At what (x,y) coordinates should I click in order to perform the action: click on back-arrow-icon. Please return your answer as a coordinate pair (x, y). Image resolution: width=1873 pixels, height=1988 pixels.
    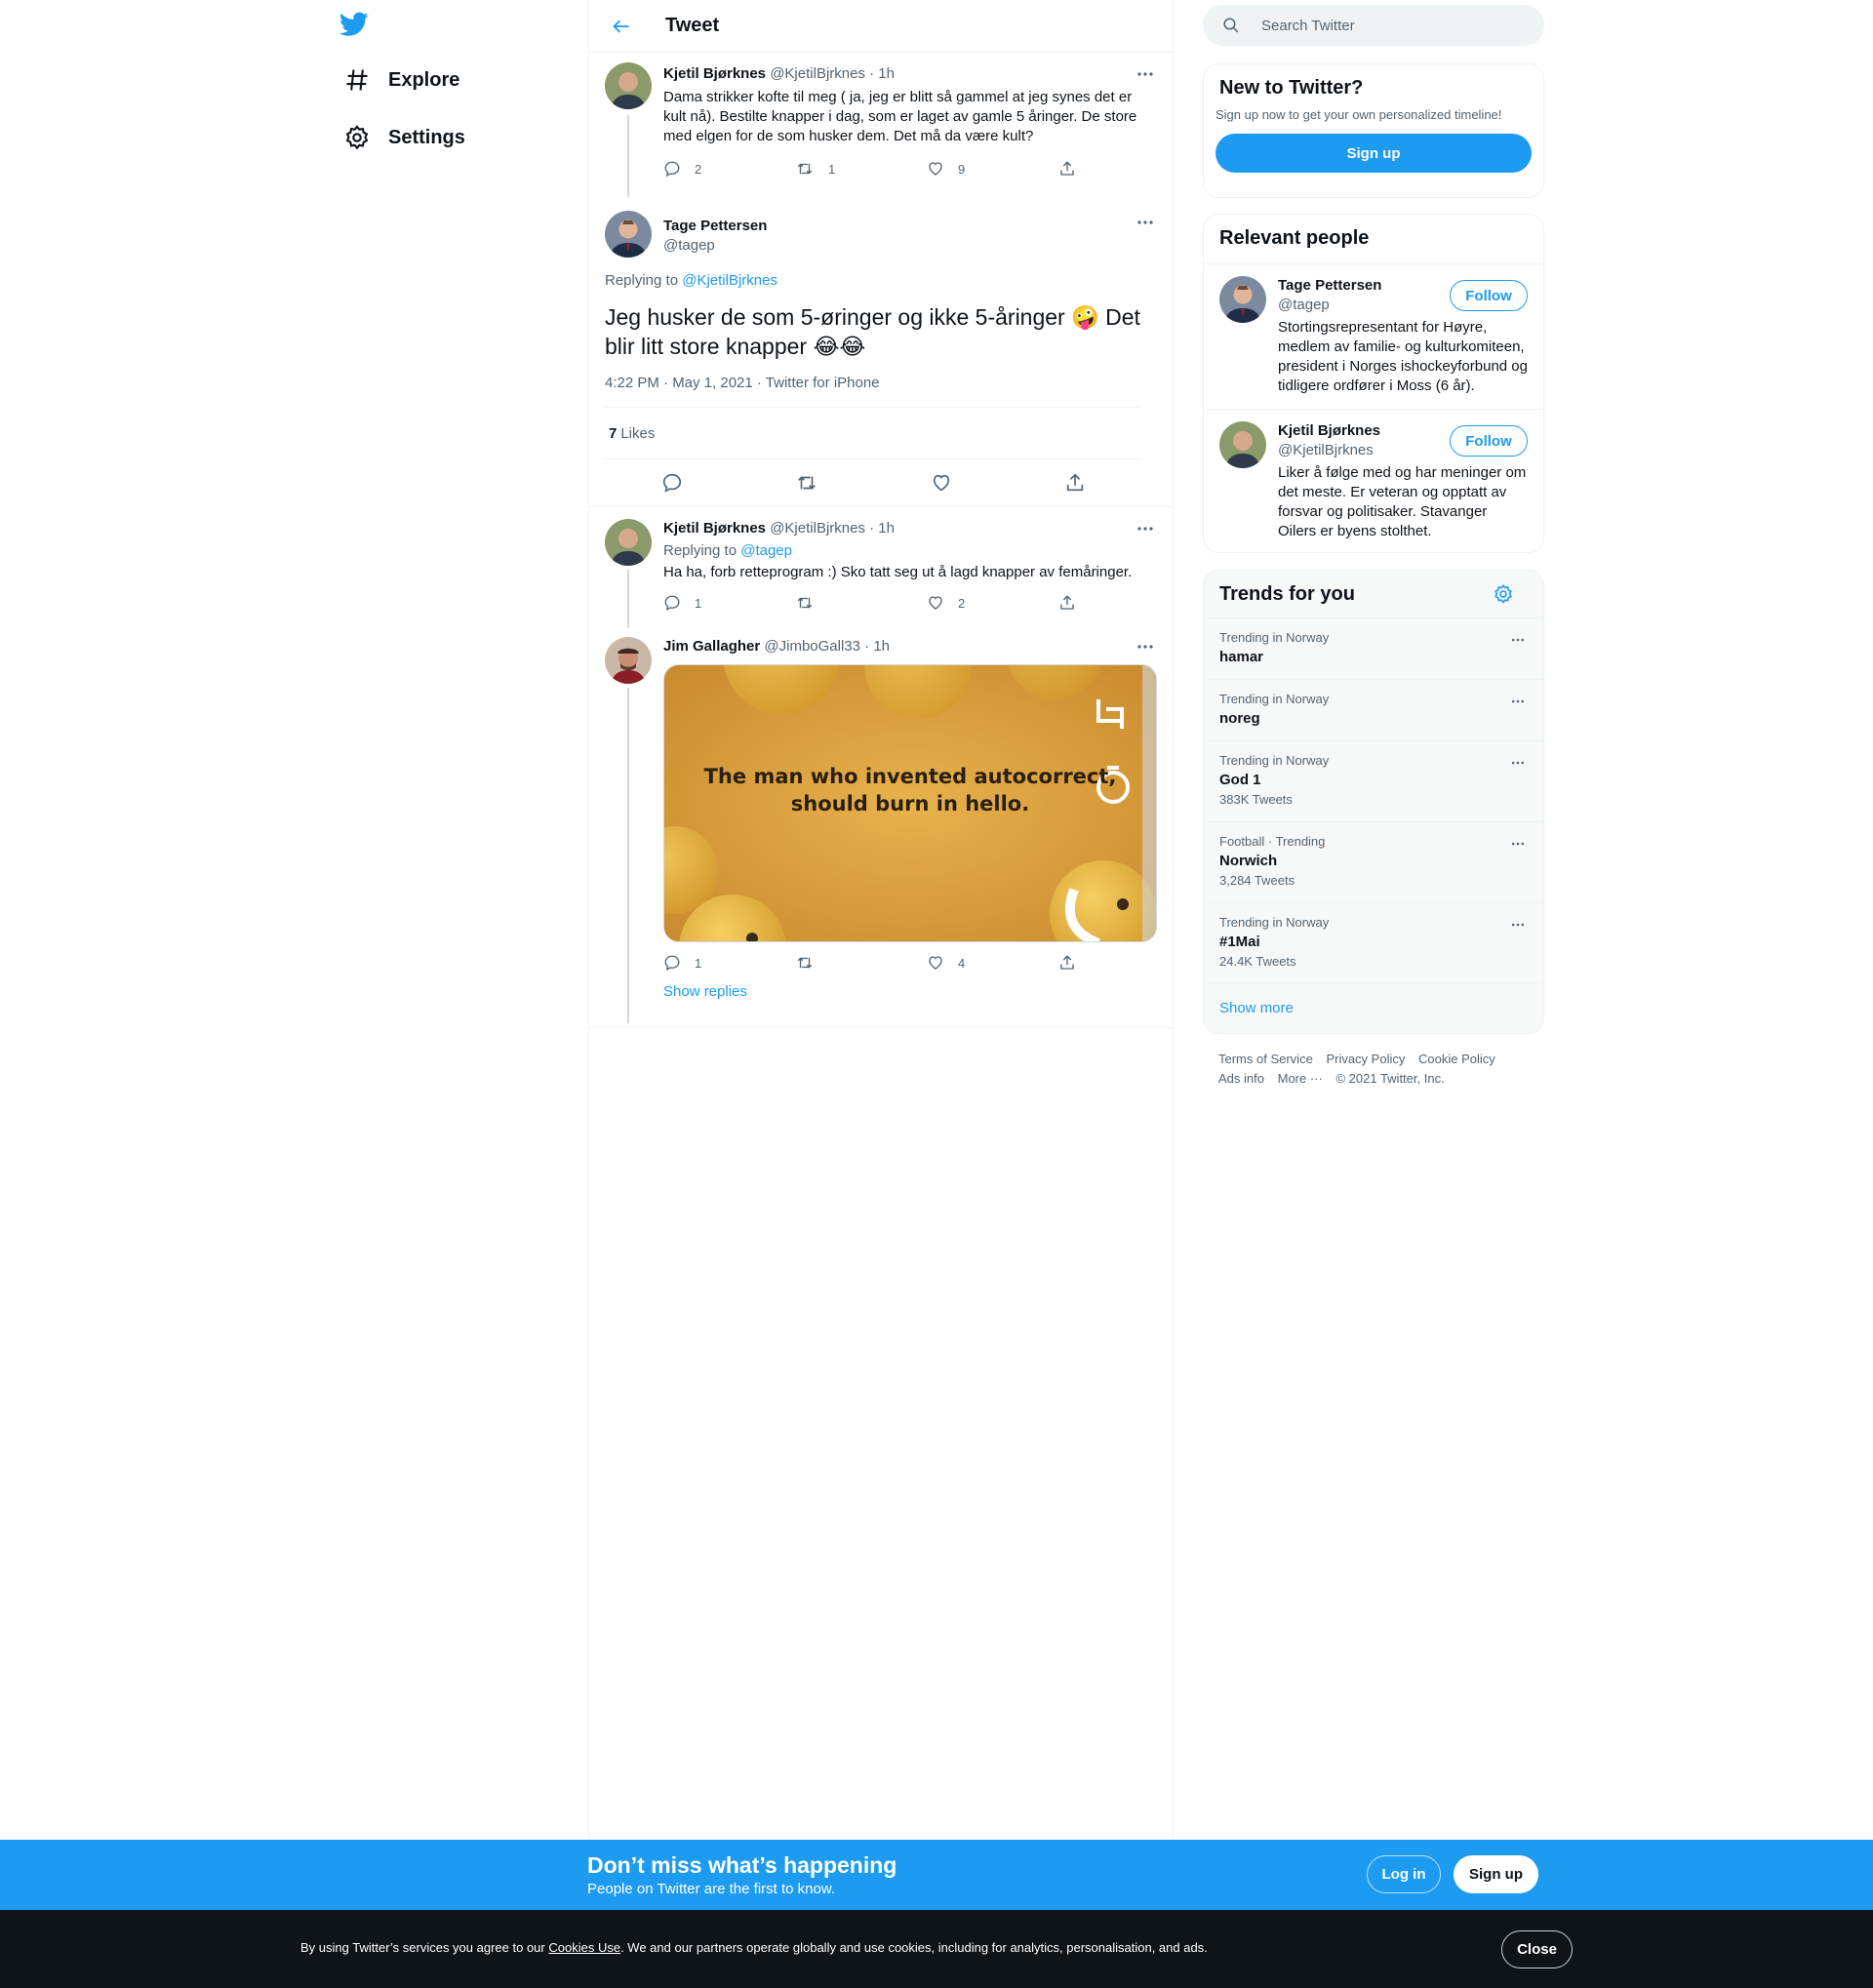
    Looking at the image, I should click on (621, 26).